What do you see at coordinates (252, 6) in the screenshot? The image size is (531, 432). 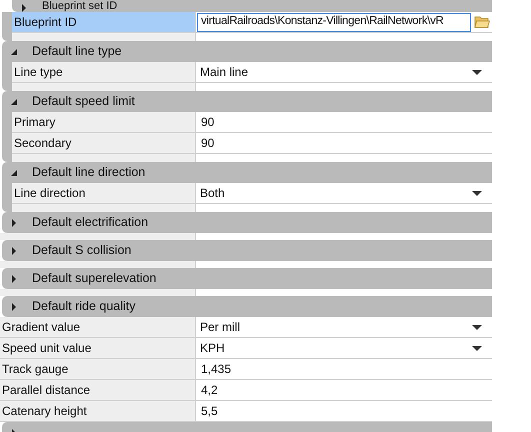 I see `group-header: Blueprint set ID` at bounding box center [252, 6].